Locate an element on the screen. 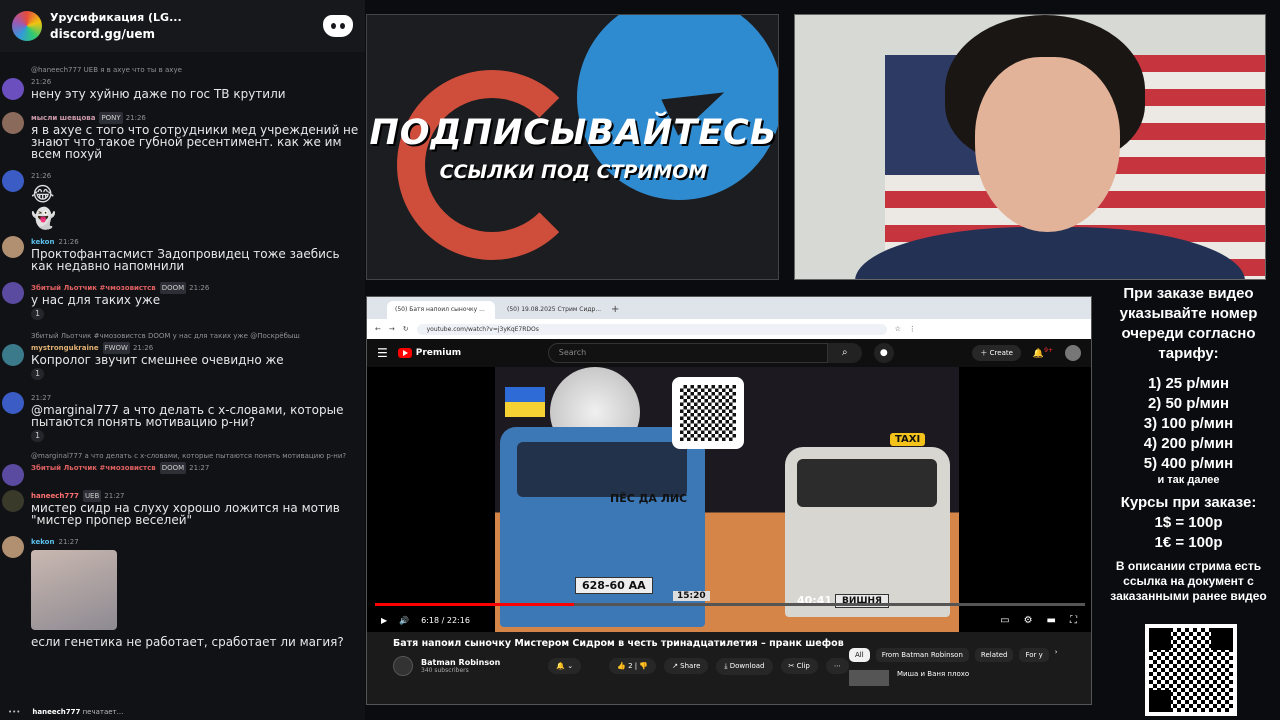 This screenshot has height=720, width=1280. bell-icon: 🔔9+ is located at coordinates (1043, 353).